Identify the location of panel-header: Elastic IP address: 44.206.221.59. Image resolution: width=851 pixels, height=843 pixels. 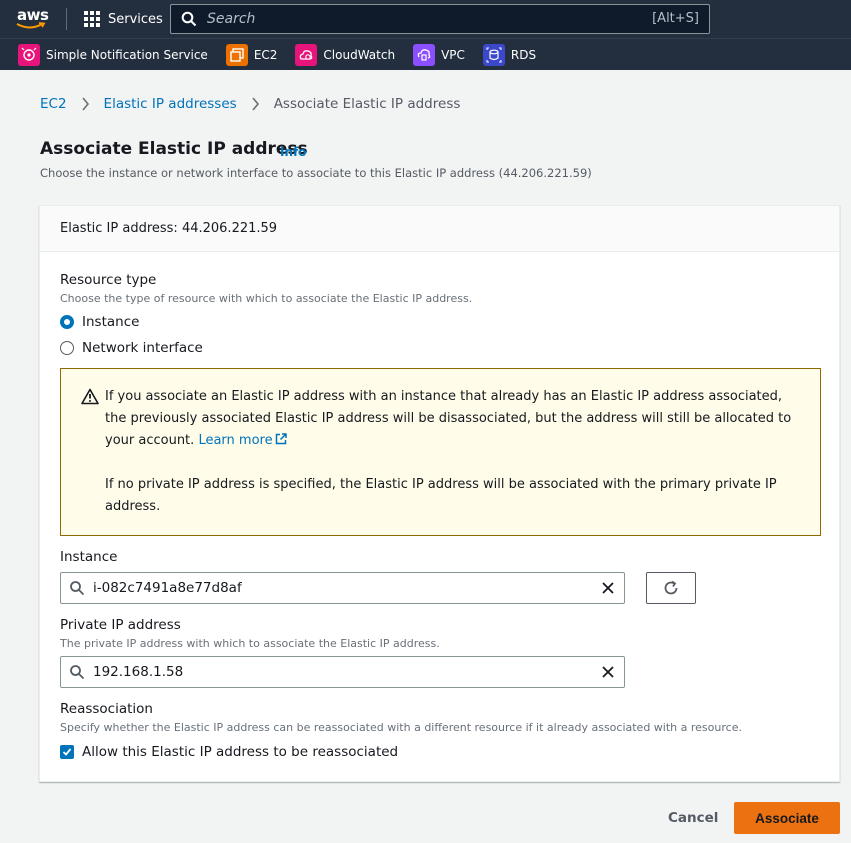
(439, 229).